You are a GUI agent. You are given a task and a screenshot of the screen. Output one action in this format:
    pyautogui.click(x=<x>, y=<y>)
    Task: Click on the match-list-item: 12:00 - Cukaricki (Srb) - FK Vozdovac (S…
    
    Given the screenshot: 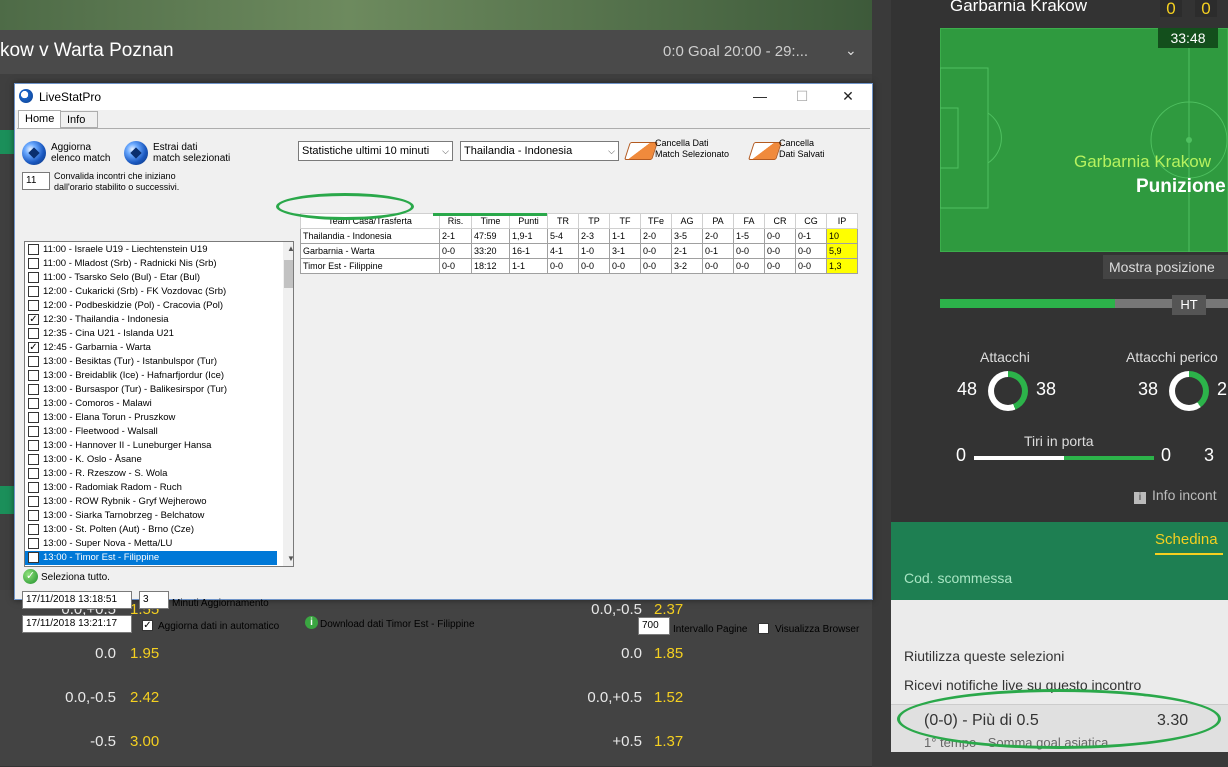 What is the action you would take?
    pyautogui.click(x=151, y=292)
    